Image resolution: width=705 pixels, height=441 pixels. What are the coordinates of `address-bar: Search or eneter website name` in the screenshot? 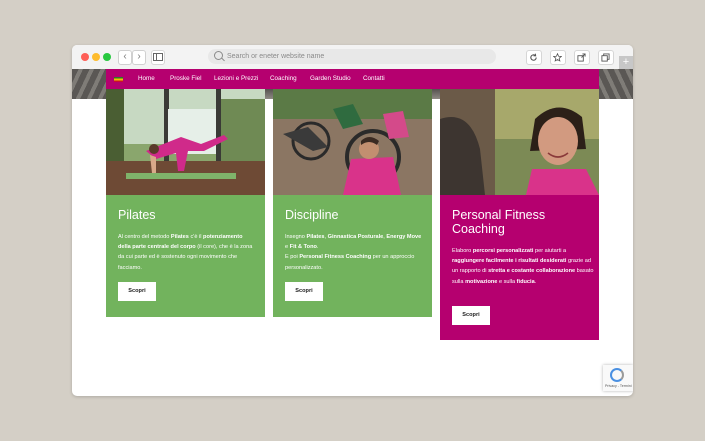 It's located at (352, 56).